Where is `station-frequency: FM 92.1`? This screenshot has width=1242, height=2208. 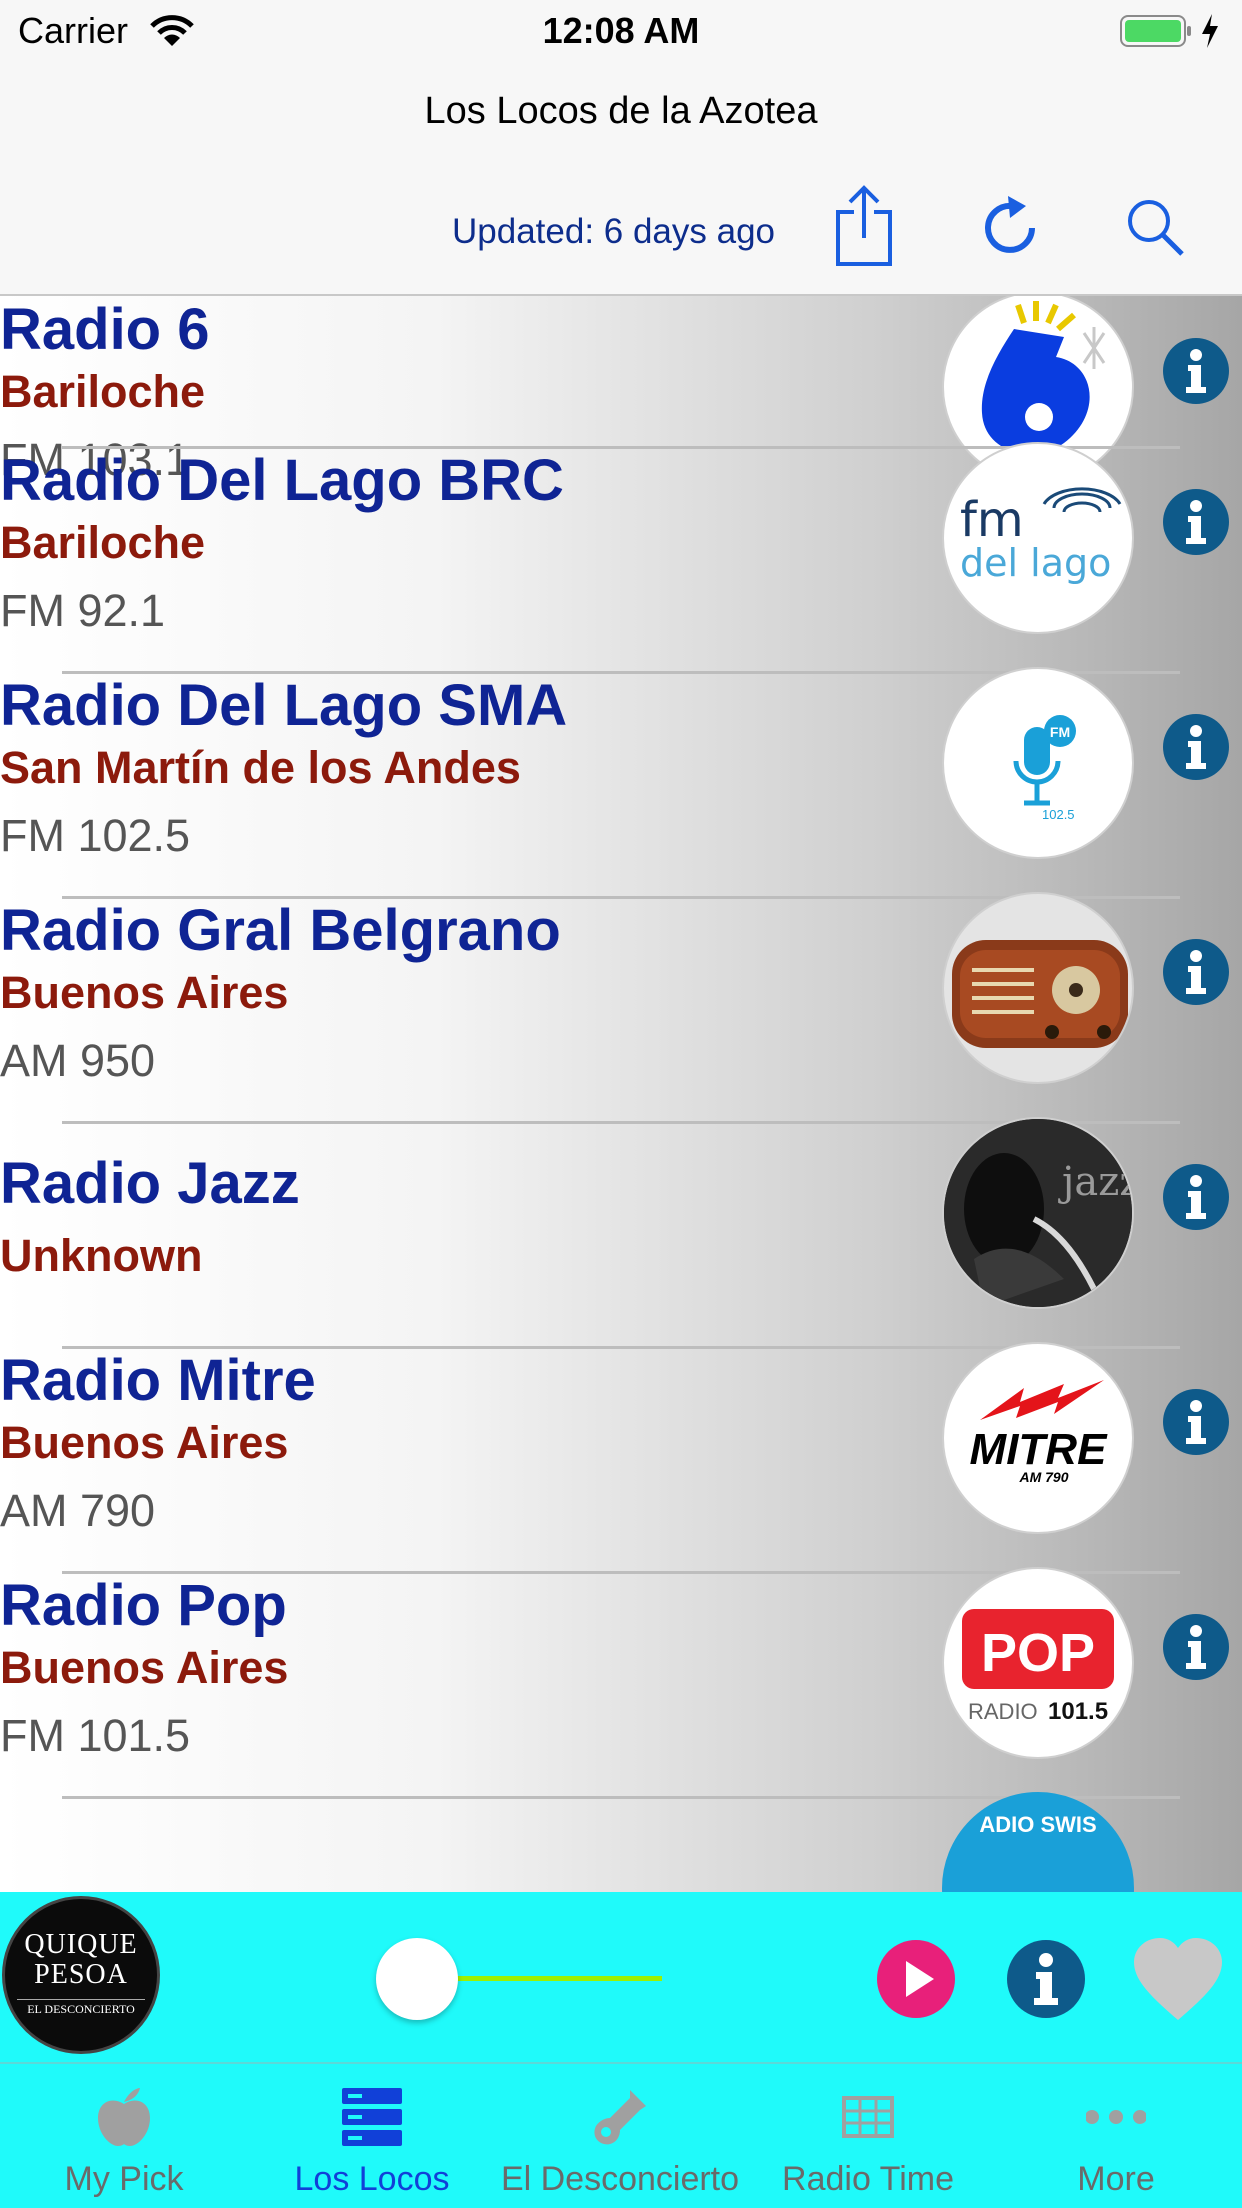 station-frequency: FM 92.1 is located at coordinates (83, 610).